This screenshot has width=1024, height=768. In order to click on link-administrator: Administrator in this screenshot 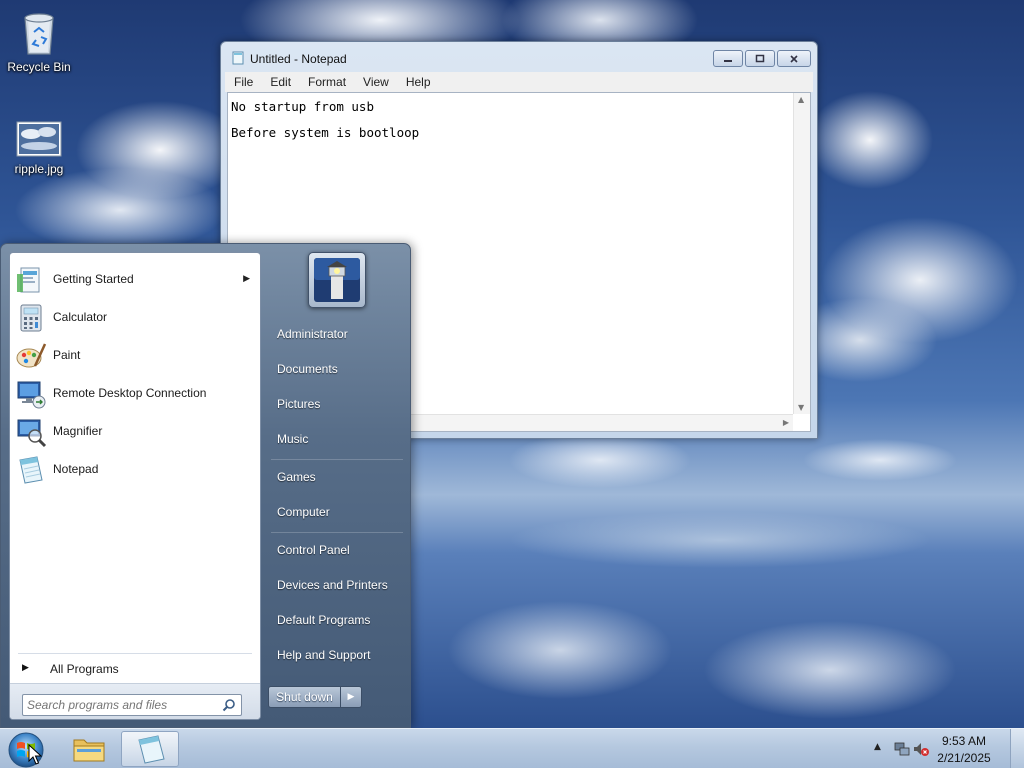, I will do `click(337, 335)`.